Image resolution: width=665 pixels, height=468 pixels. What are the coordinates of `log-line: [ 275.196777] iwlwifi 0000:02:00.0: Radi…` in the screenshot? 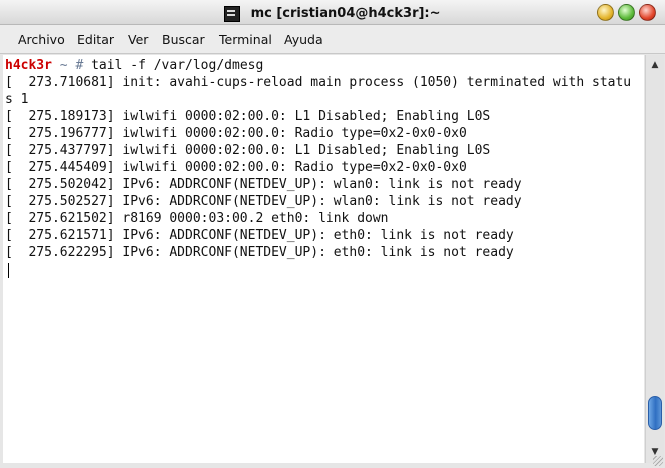 It's located at (236, 133).